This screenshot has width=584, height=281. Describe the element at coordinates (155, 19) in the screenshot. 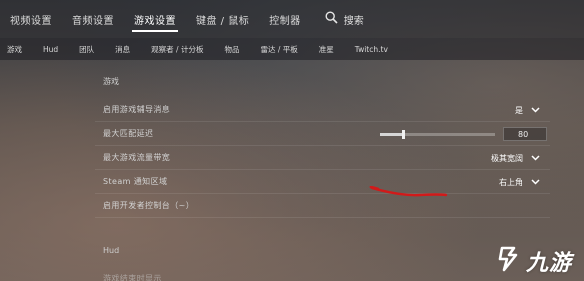

I see `tab-game-settings: 游戏设置` at that location.